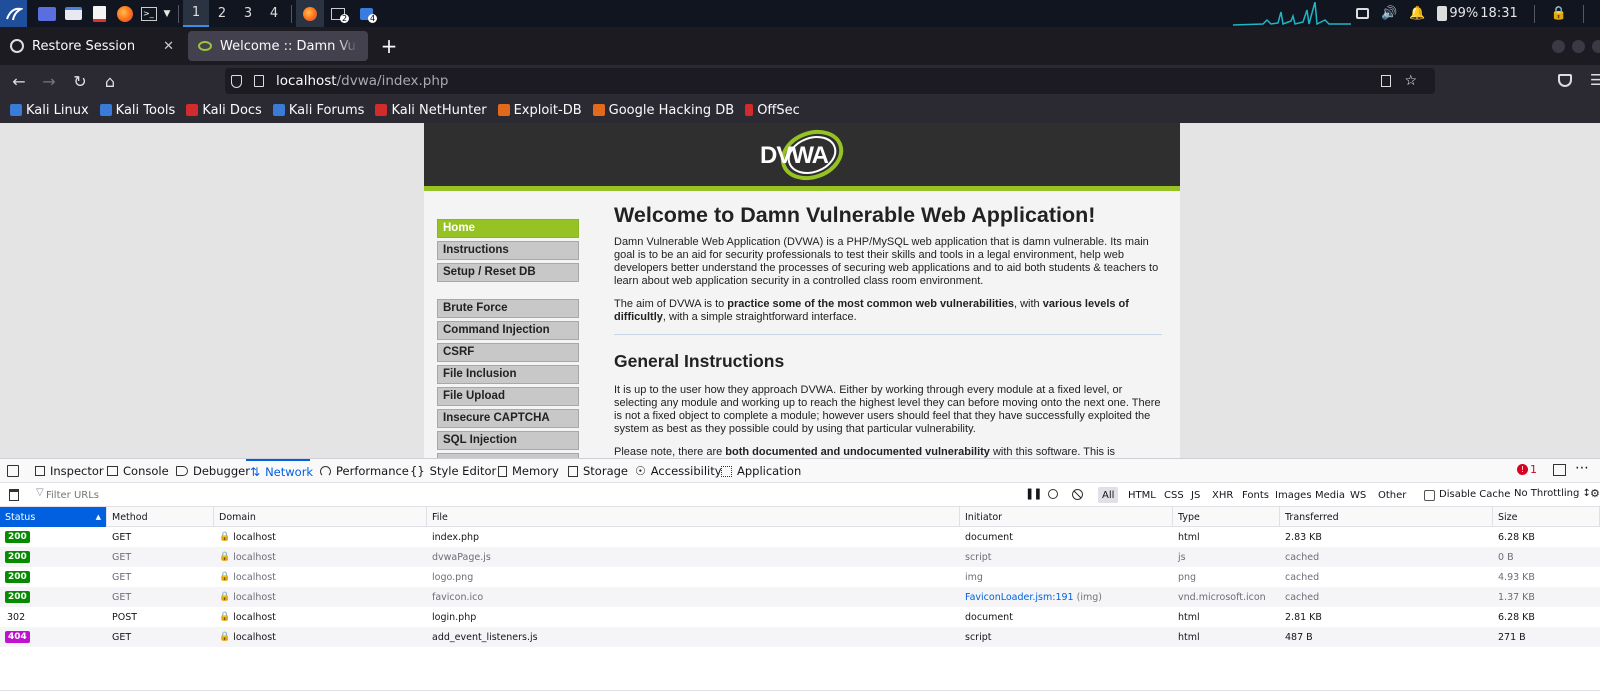 The width and height of the screenshot is (1600, 694). I want to click on menu-file-upload: File Upload, so click(508, 396).